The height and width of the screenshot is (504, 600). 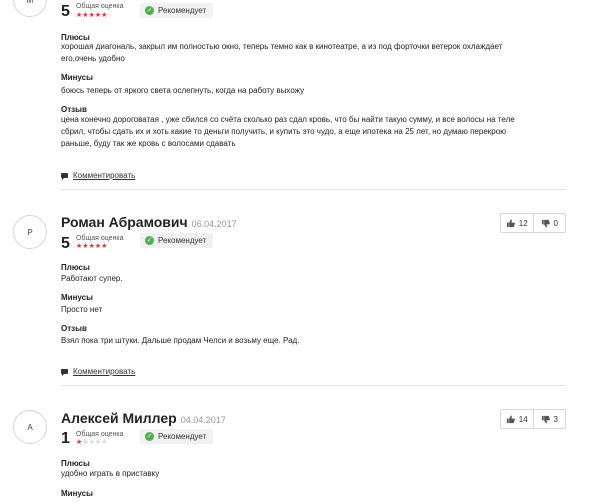 I want to click on like-count: 12, so click(x=523, y=223).